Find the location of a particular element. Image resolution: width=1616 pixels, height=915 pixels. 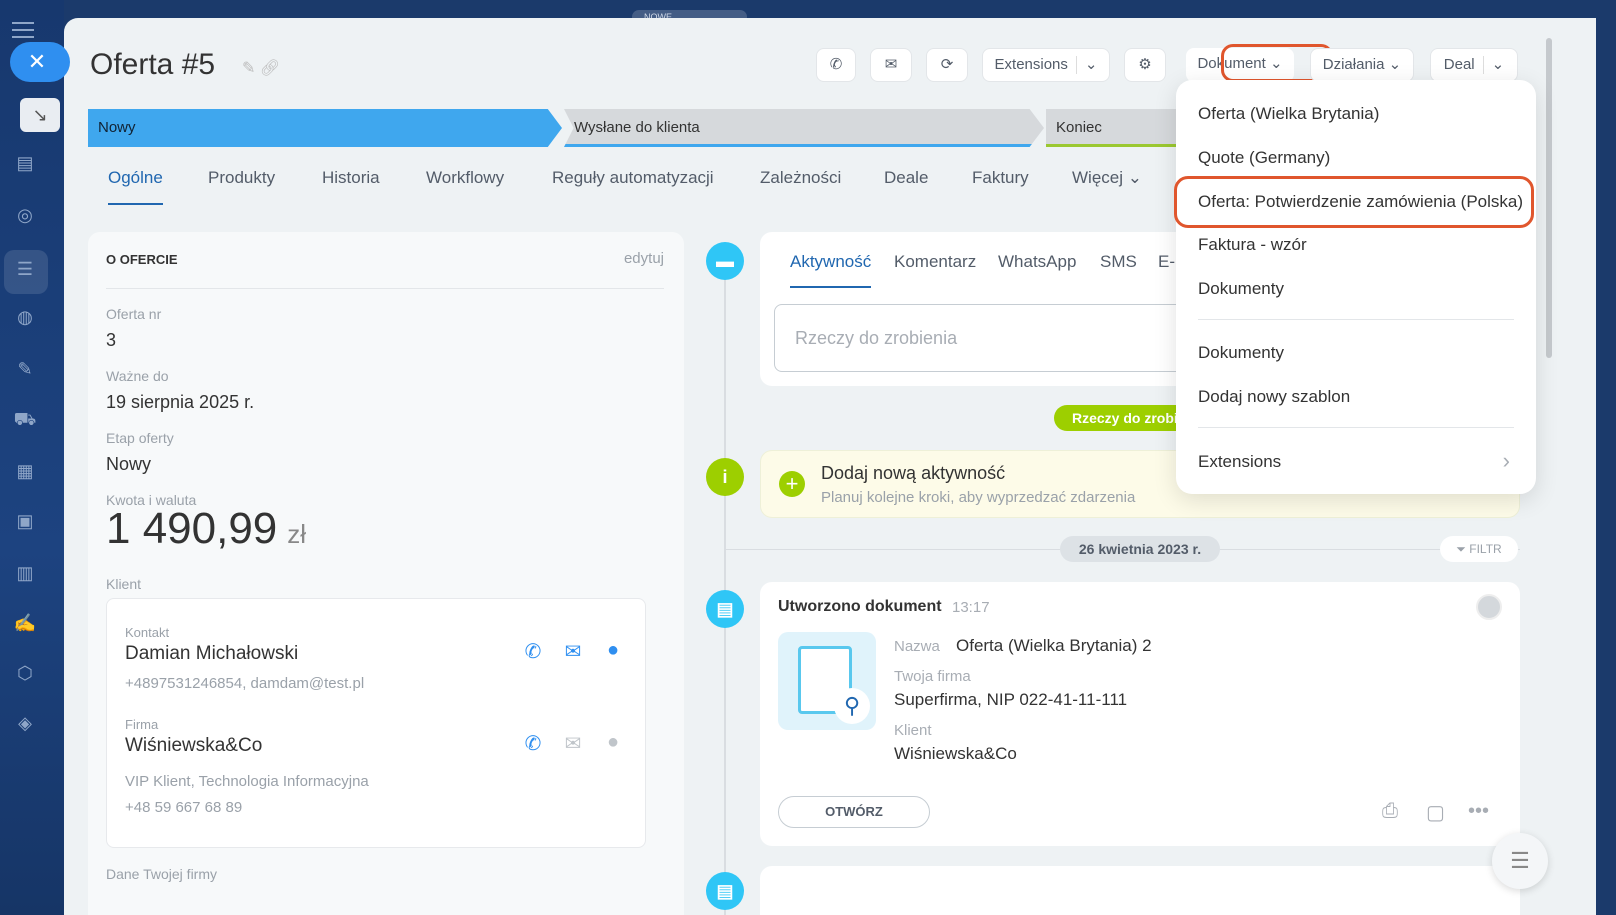

magnifier-icon: ⚲ is located at coordinates (852, 706).